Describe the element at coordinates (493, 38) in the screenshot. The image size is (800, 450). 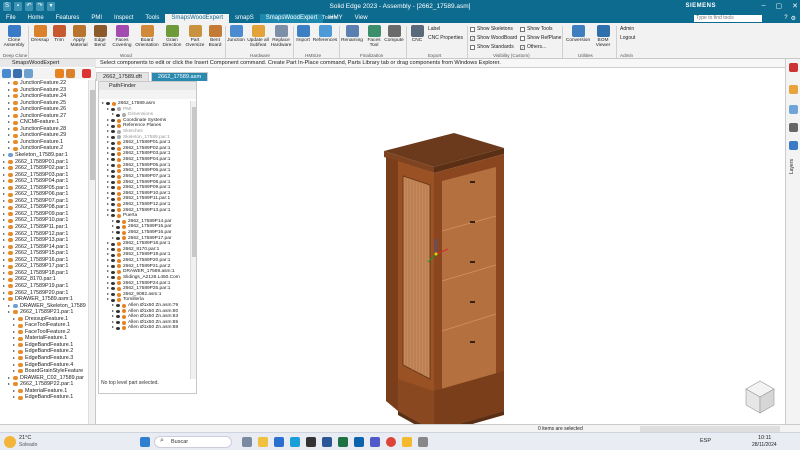
I see `show-woodboard-checkbox: ✓ Show WoodBoard` at that location.